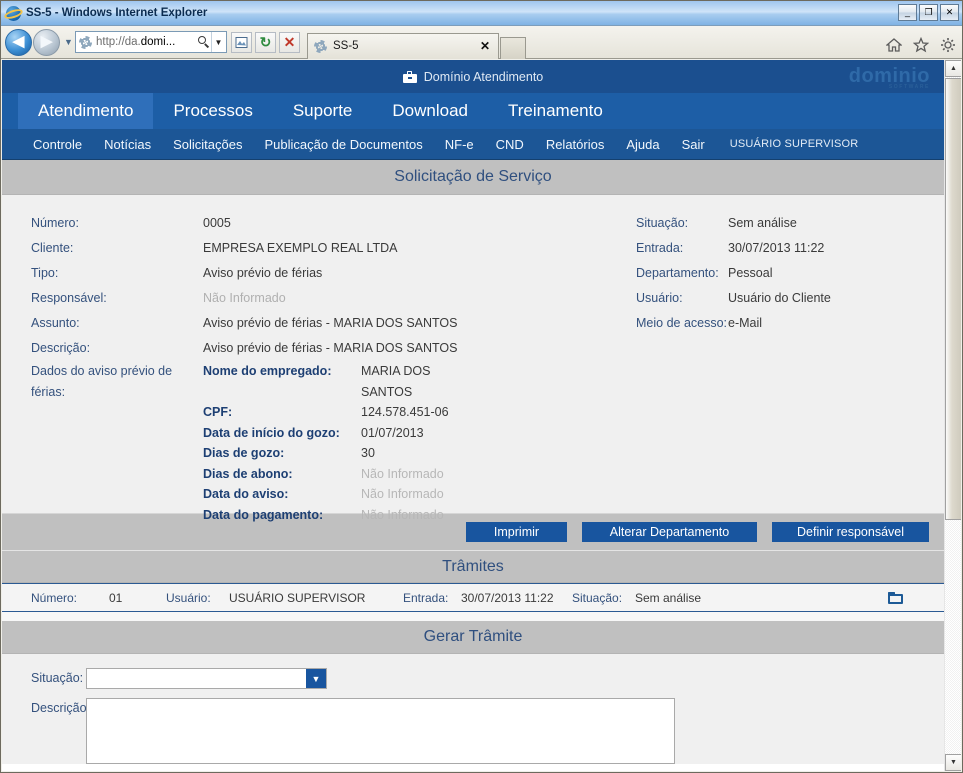 The image size is (963, 773). I want to click on close-button: ✕, so click(949, 12).